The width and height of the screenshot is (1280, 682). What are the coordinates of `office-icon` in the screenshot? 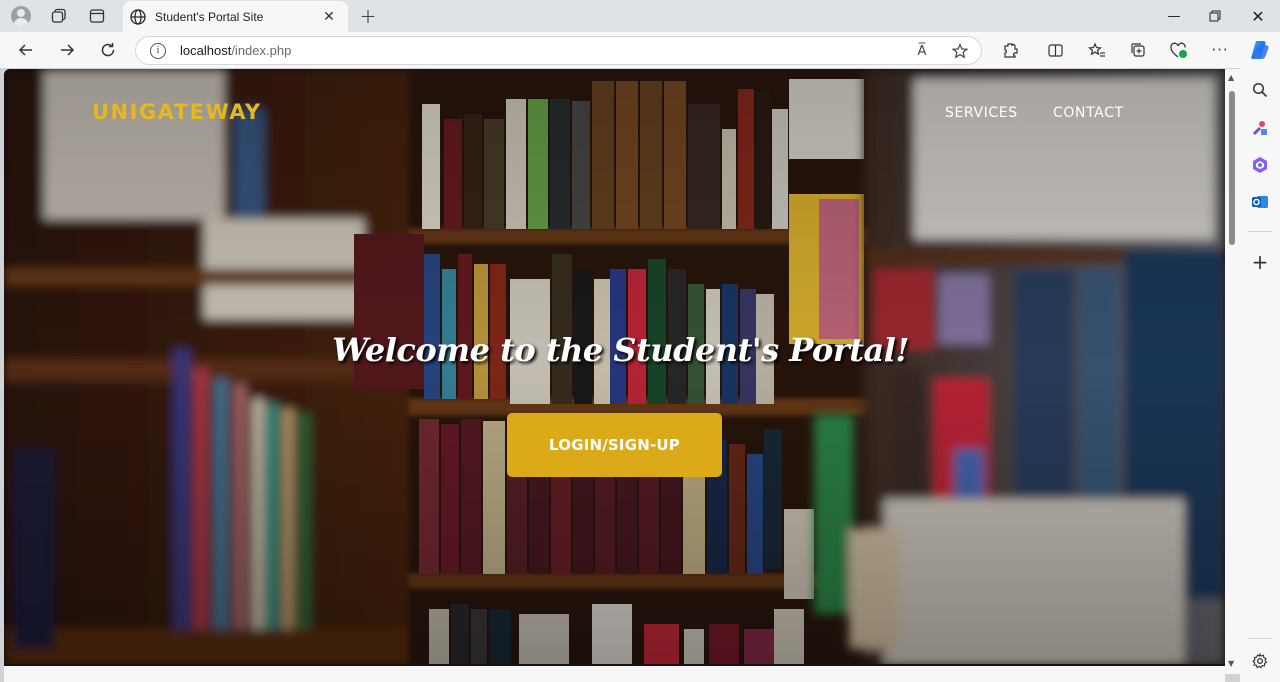 It's located at (1260, 165).